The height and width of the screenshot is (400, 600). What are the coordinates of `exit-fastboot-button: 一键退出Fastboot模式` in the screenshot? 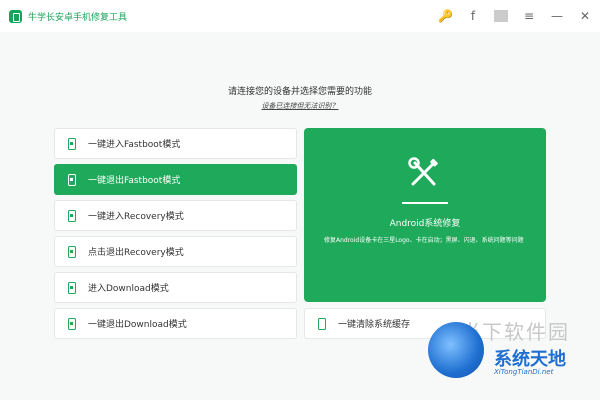 It's located at (175, 179).